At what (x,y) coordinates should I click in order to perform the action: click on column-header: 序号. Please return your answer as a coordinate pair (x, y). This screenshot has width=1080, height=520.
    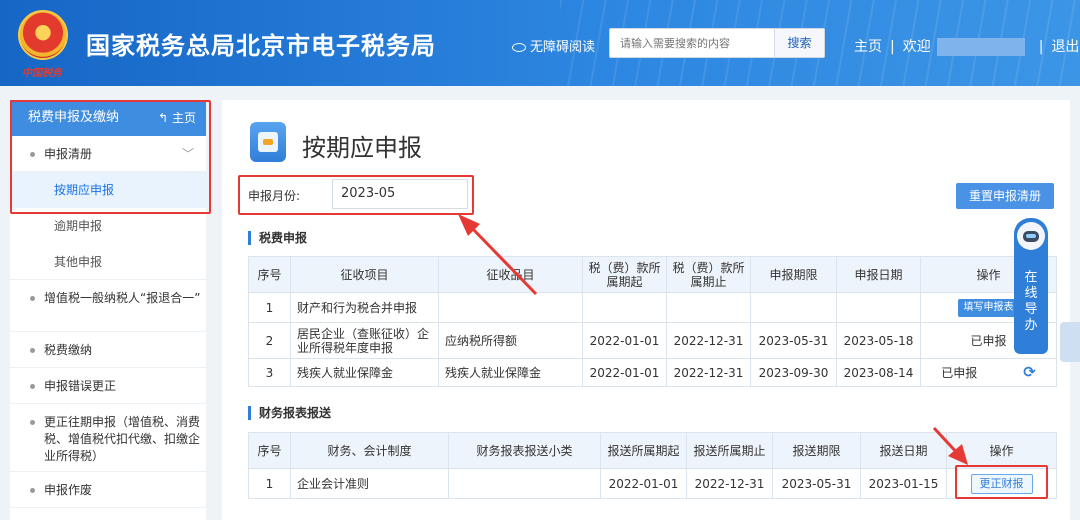
    Looking at the image, I should click on (269, 274).